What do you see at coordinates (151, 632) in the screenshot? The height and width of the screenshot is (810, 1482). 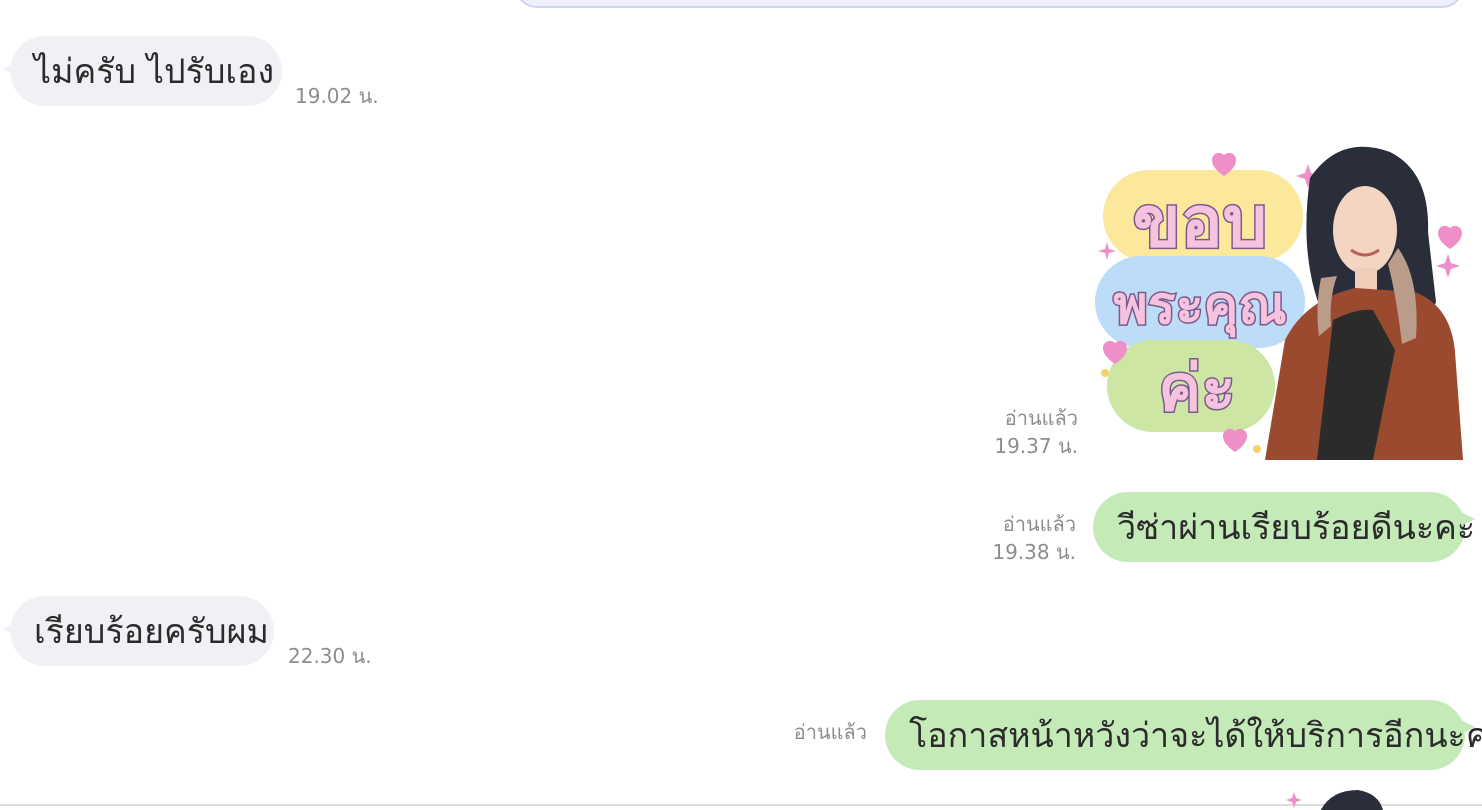 I see `message-text: เรียบร้อยครับผม` at bounding box center [151, 632].